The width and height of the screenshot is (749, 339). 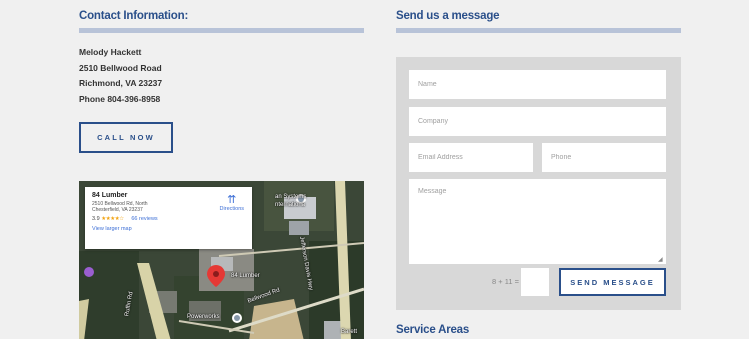 What do you see at coordinates (535, 282) in the screenshot?
I see `captcha-input` at bounding box center [535, 282].